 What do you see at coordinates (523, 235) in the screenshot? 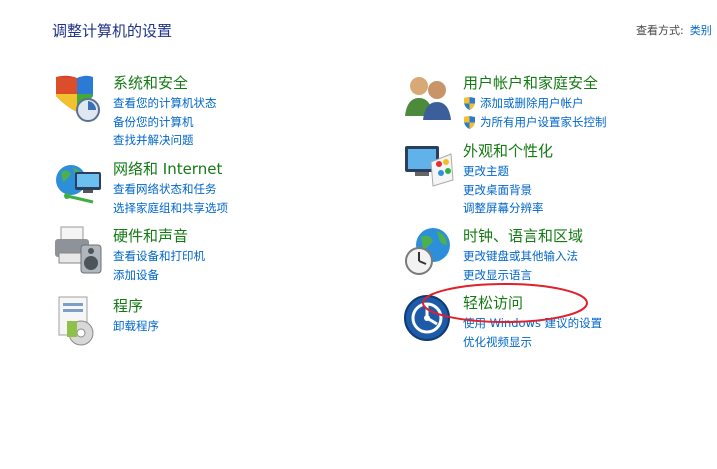
I see `category-title-clock-language: 时钟、语言和区域` at bounding box center [523, 235].